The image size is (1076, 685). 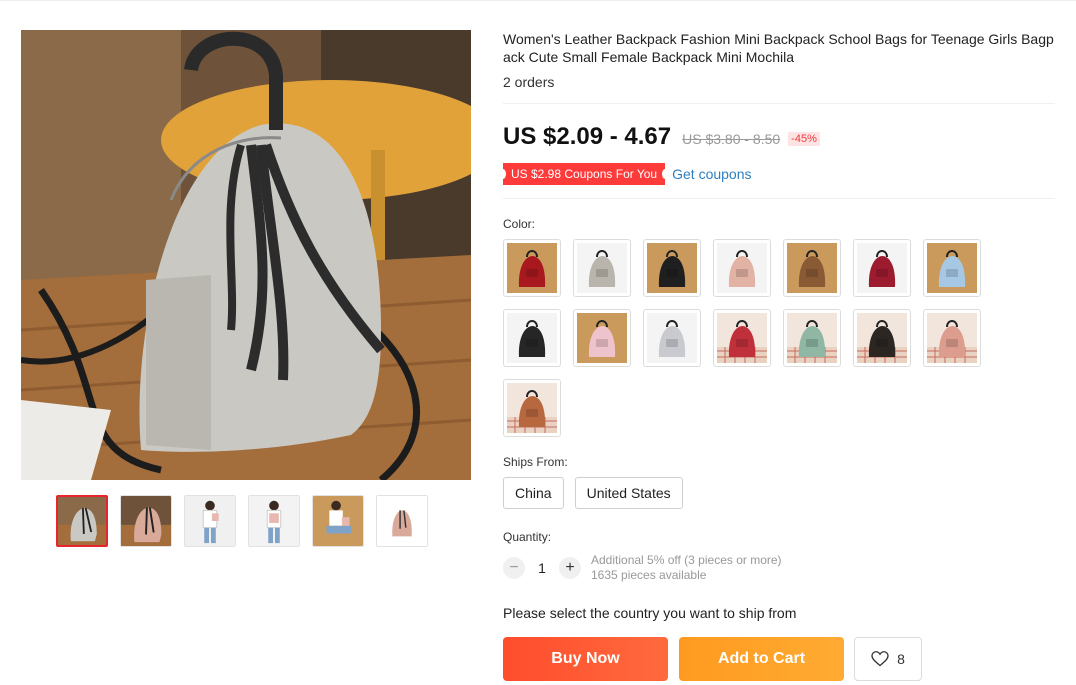 I want to click on thumbnail-backpack-pink-flat, so click(x=402, y=521).